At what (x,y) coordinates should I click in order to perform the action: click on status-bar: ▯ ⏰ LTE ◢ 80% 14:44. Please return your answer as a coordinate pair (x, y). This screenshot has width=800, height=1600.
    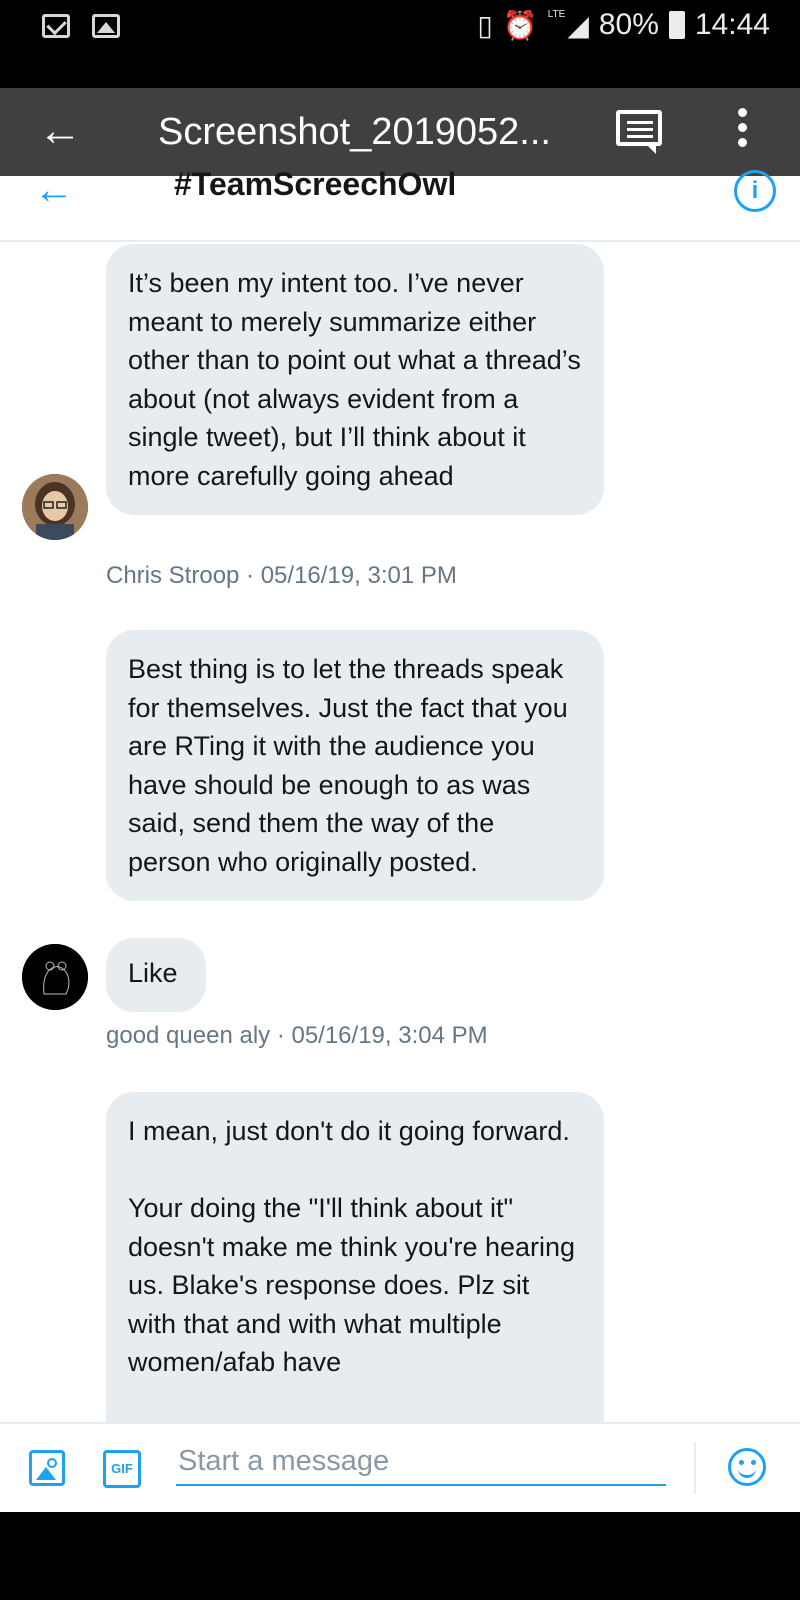
    Looking at the image, I should click on (400, 44).